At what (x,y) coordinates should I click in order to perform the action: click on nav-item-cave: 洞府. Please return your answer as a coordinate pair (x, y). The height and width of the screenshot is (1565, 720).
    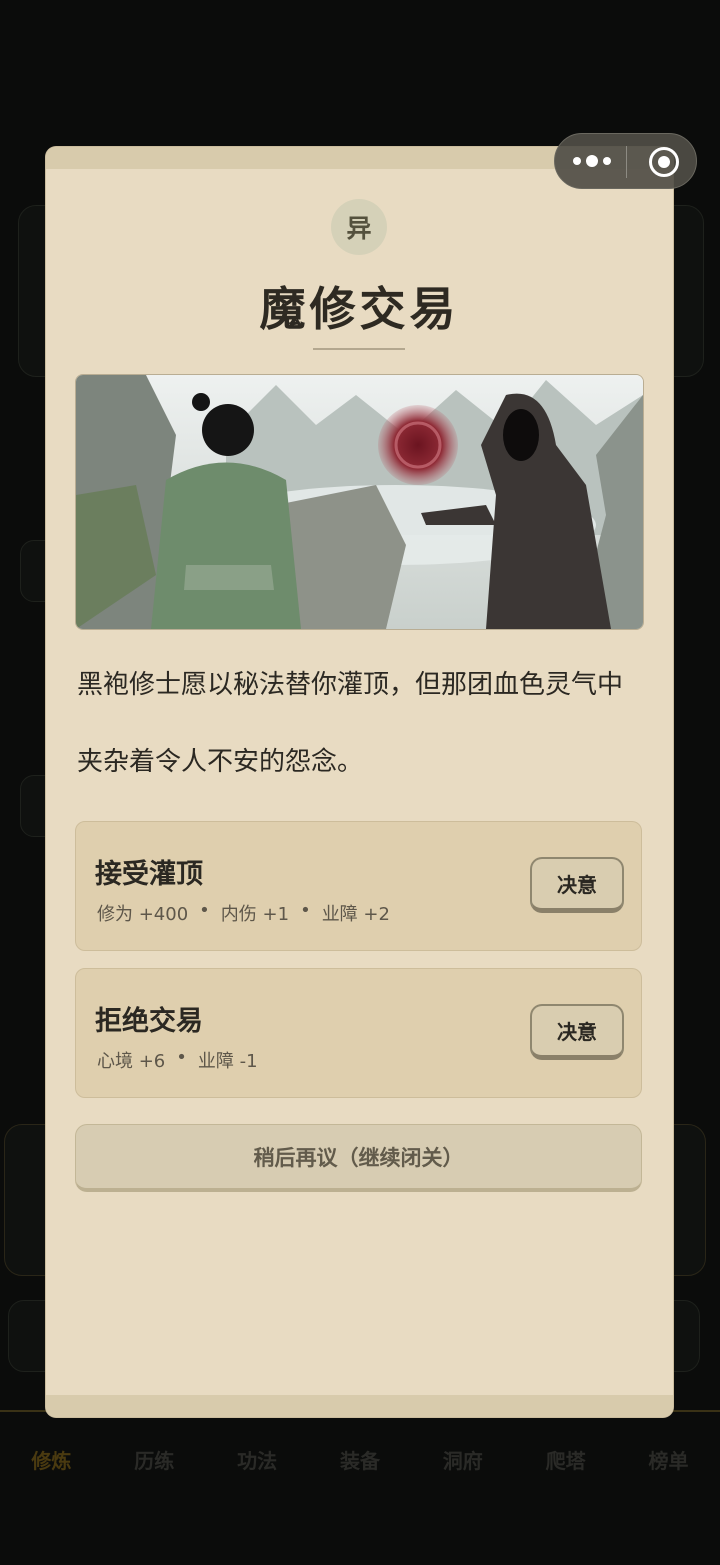
    Looking at the image, I should click on (463, 1459).